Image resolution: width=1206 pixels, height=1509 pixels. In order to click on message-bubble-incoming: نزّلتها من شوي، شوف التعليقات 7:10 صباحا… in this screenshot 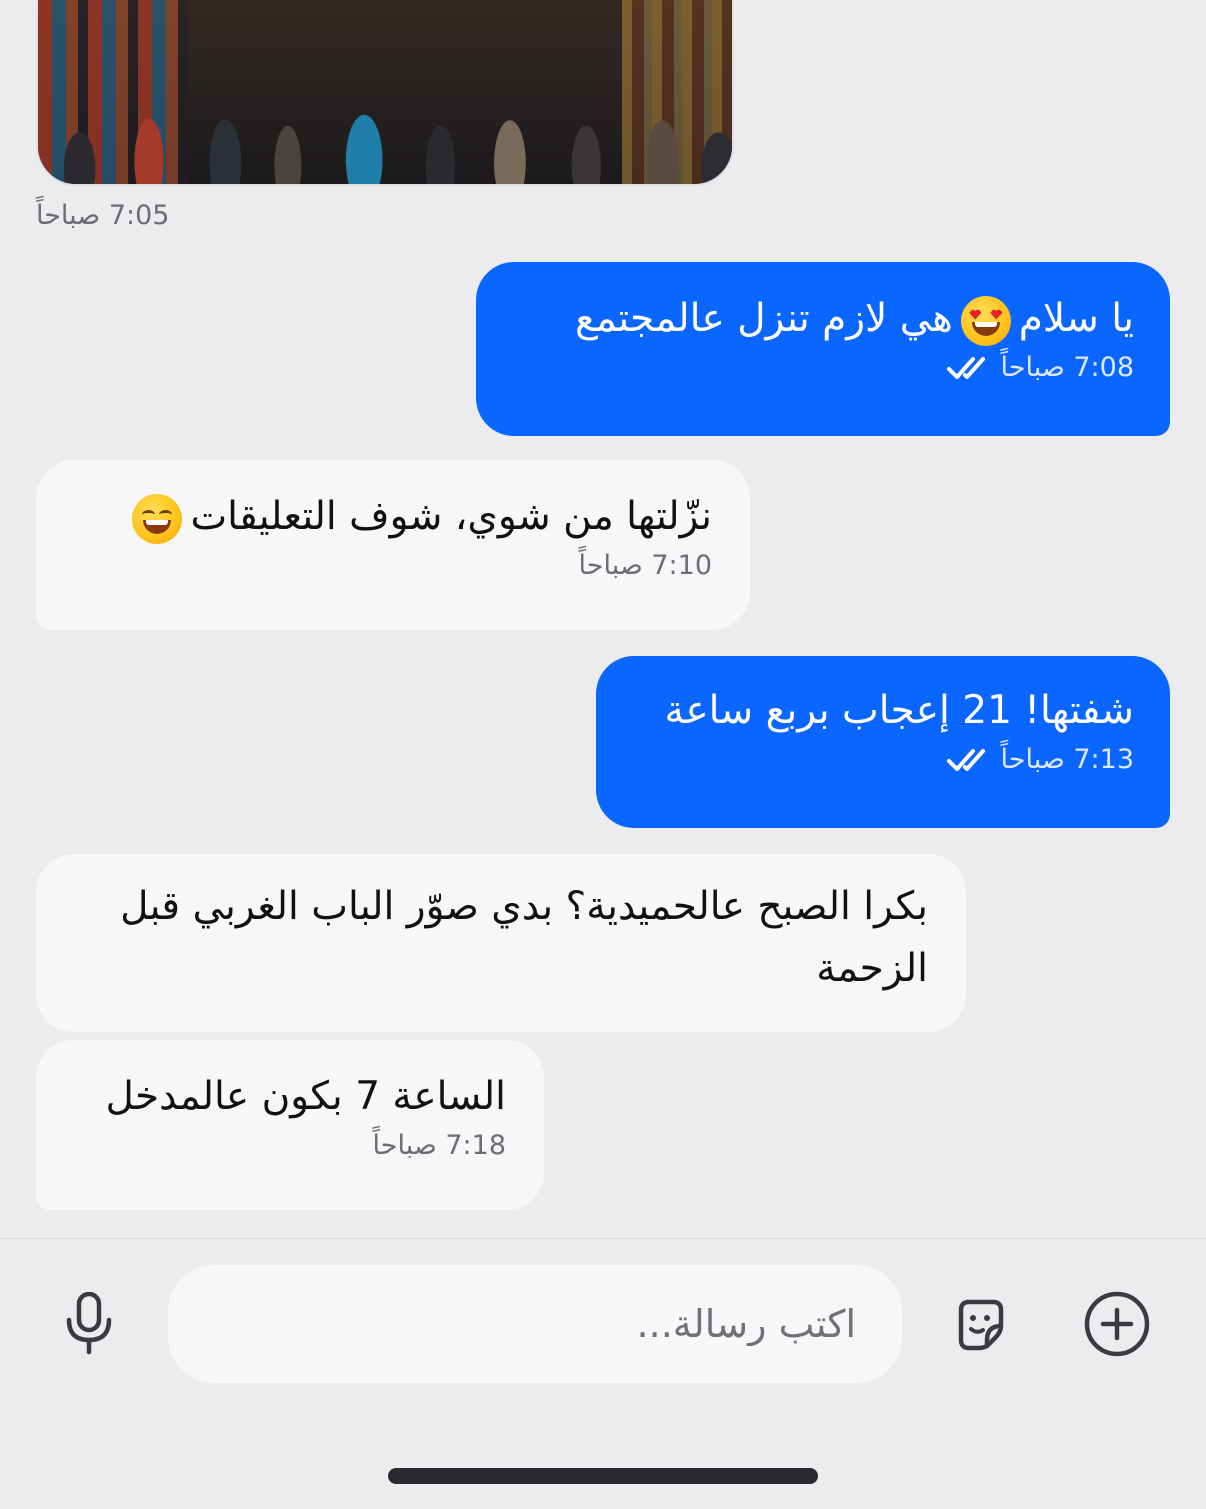, I will do `click(393, 545)`.